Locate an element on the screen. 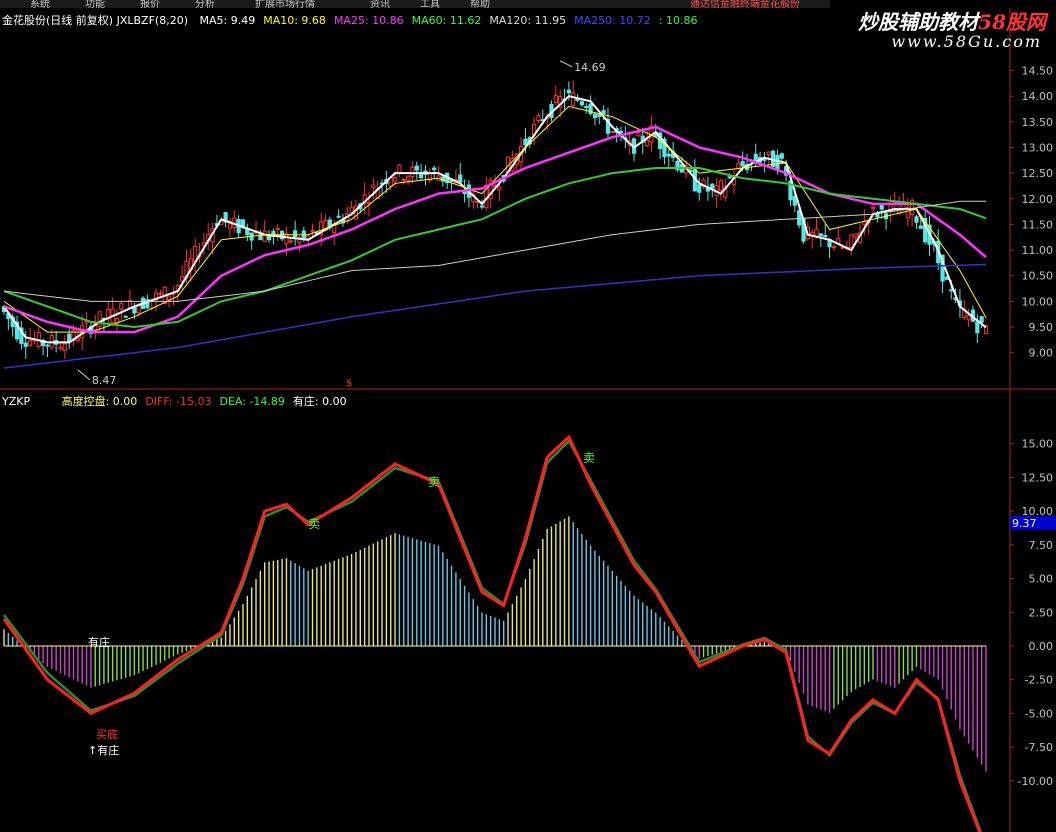 Image resolution: width=1056 pixels, height=832 pixels. ma-line-ma250 is located at coordinates (495, 316).